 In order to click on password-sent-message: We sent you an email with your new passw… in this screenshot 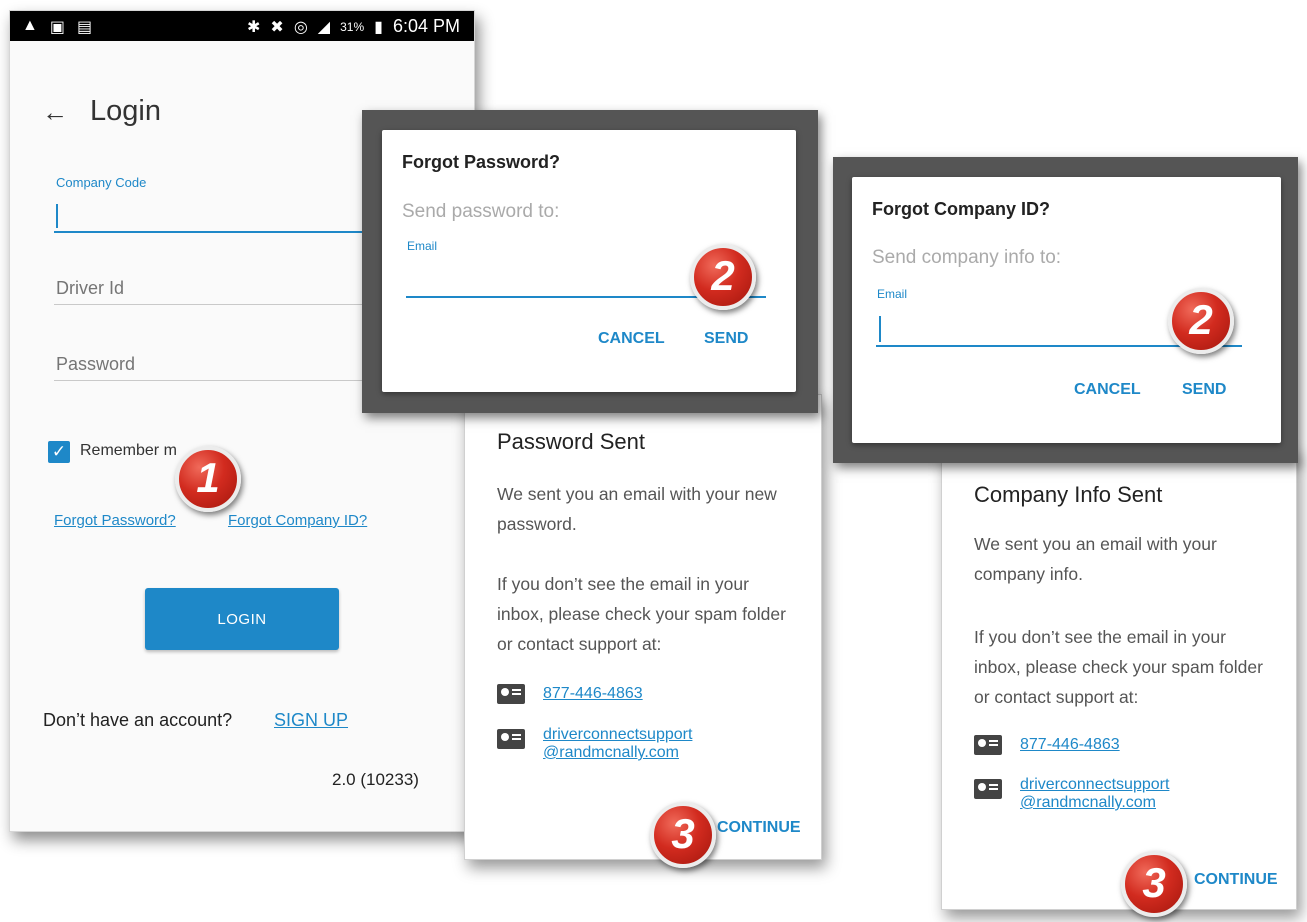, I will do `click(637, 509)`.